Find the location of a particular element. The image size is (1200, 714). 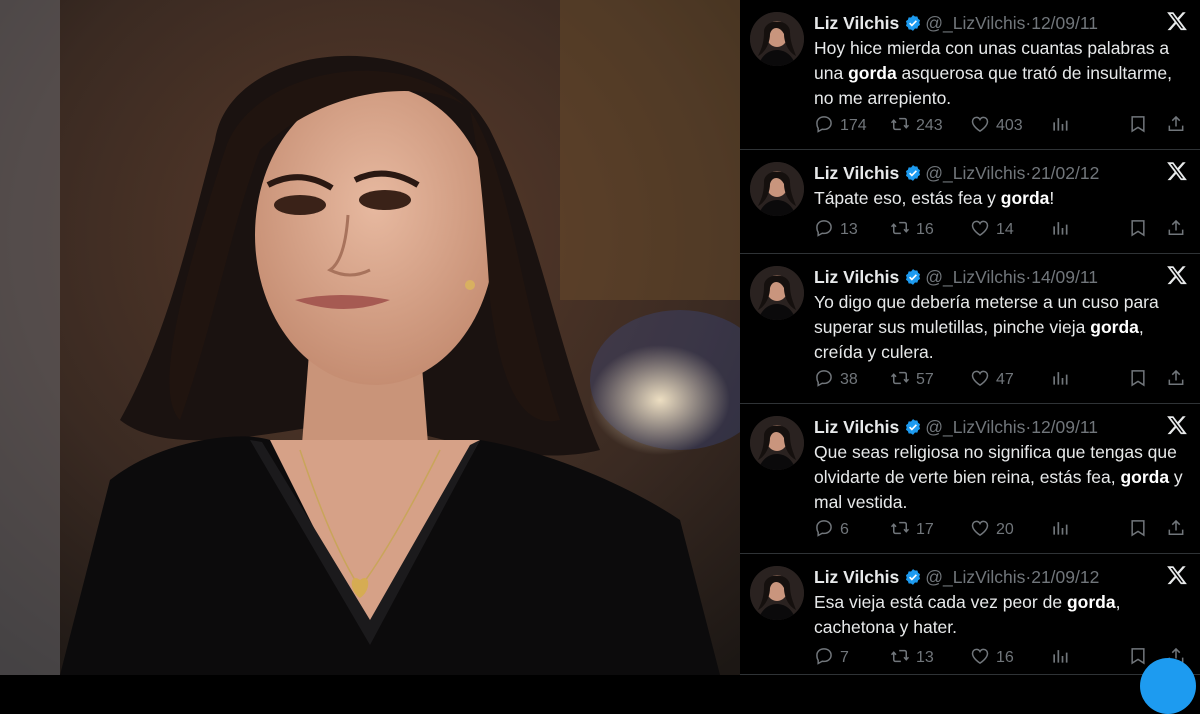

retweet-button: 57 is located at coordinates (912, 379).